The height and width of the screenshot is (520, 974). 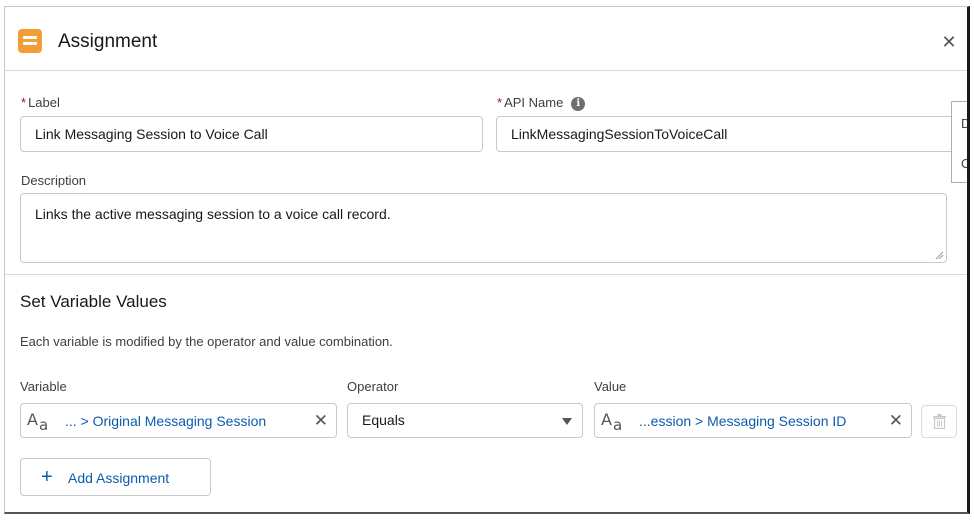 What do you see at coordinates (486, 39) in the screenshot?
I see `modal-header: Assignment ✕` at bounding box center [486, 39].